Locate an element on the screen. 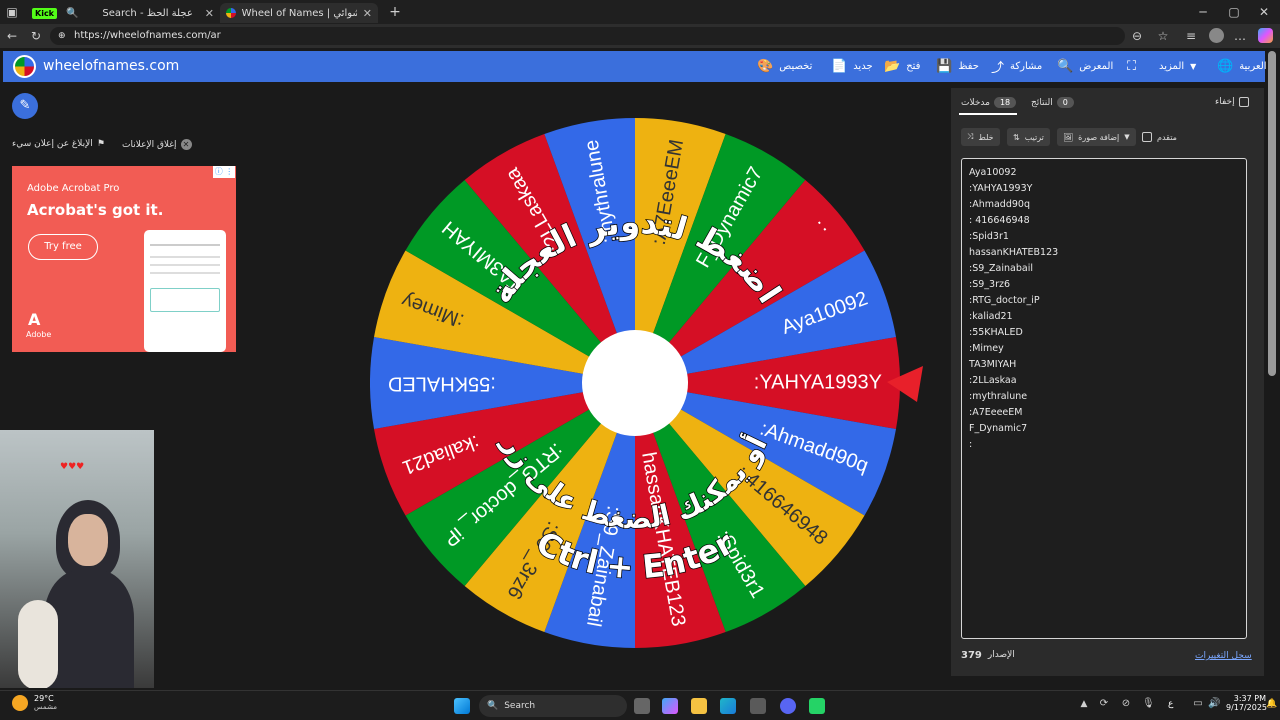 Image resolution: width=1280 pixels, height=720 pixels. advanced-toggle: متقدم is located at coordinates (1159, 137).